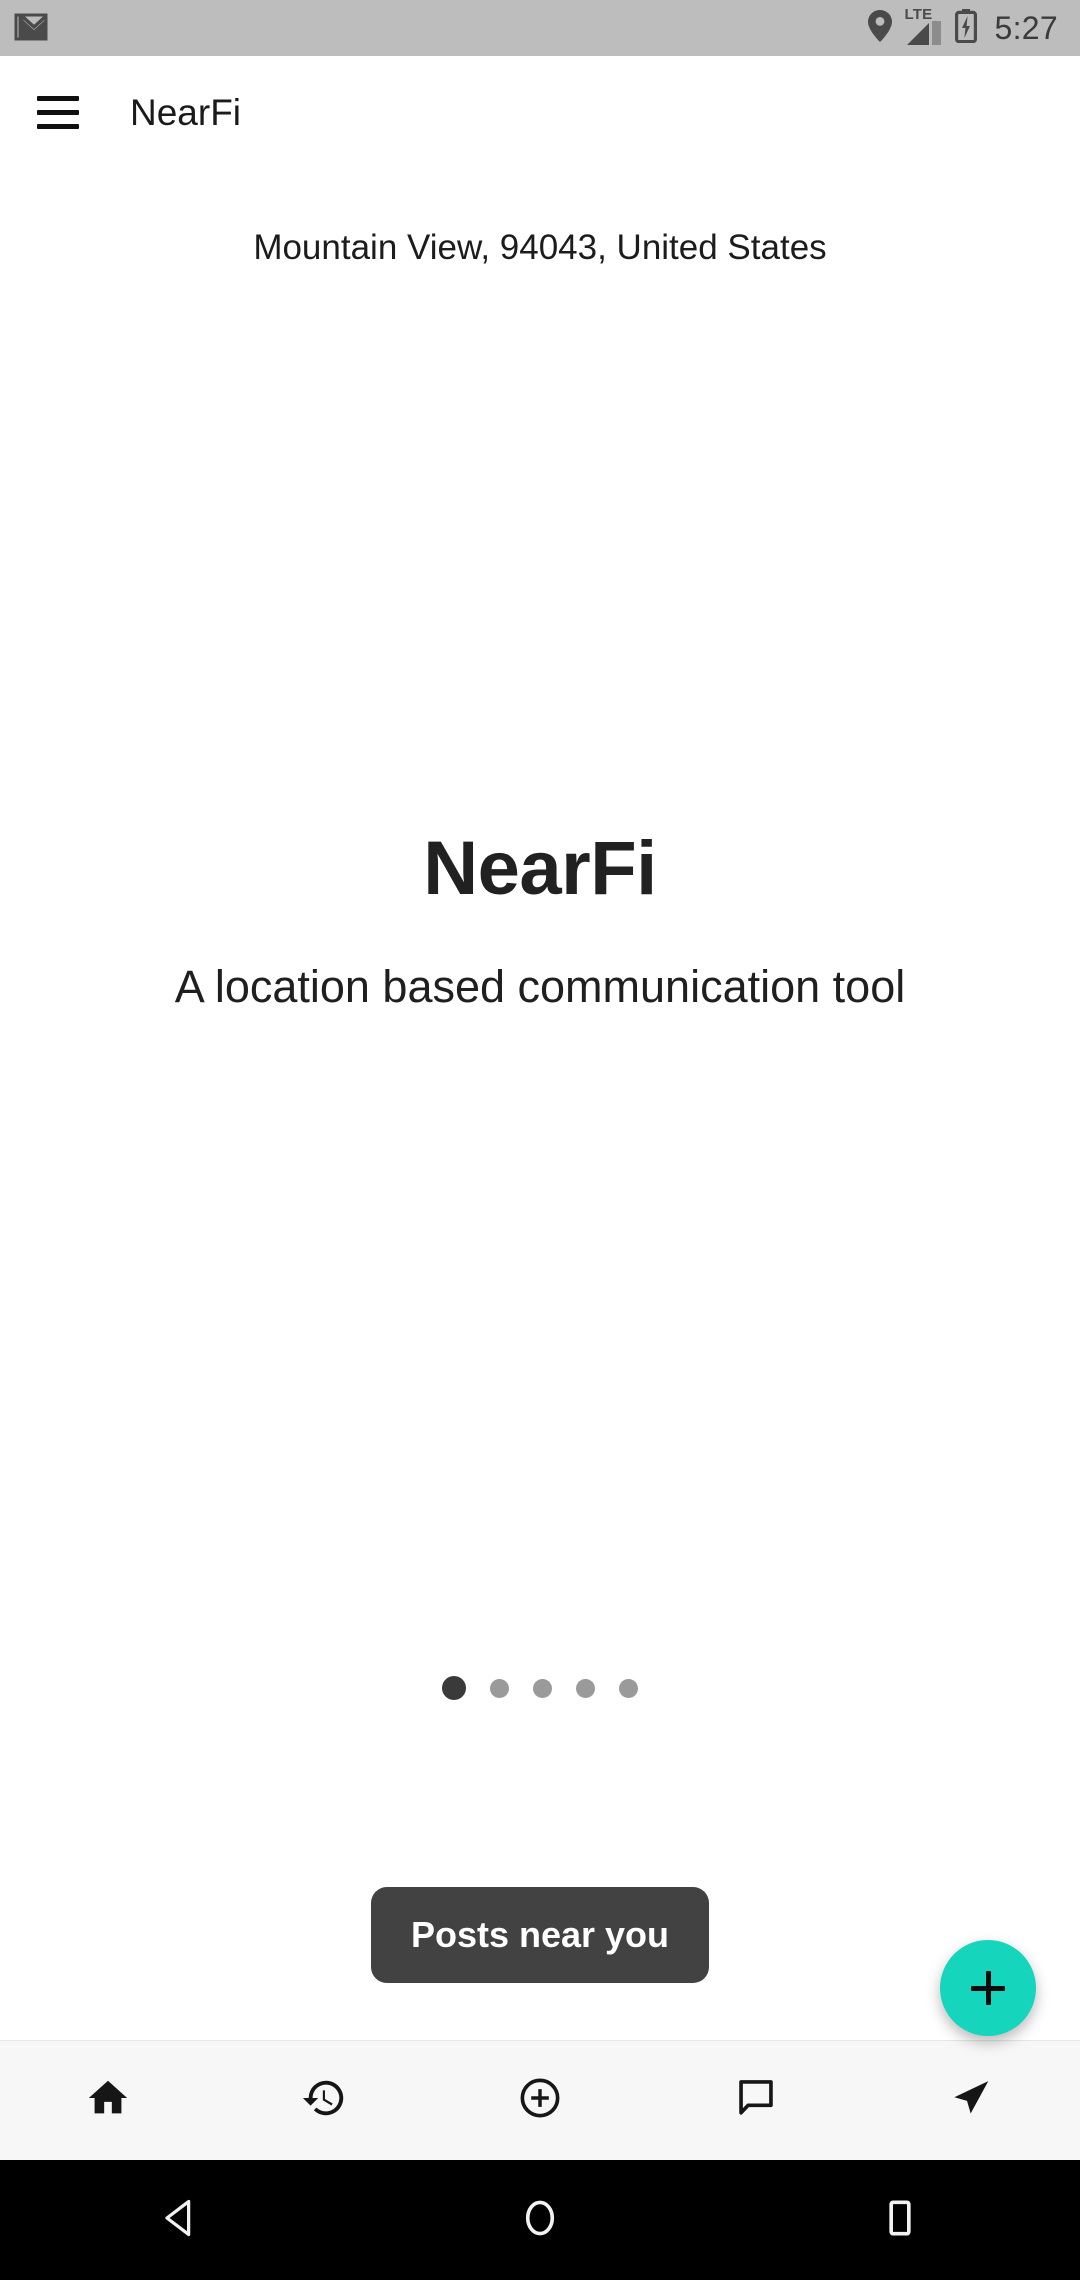 The width and height of the screenshot is (1080, 2280). What do you see at coordinates (186, 112) in the screenshot?
I see `app-title: NearFi` at bounding box center [186, 112].